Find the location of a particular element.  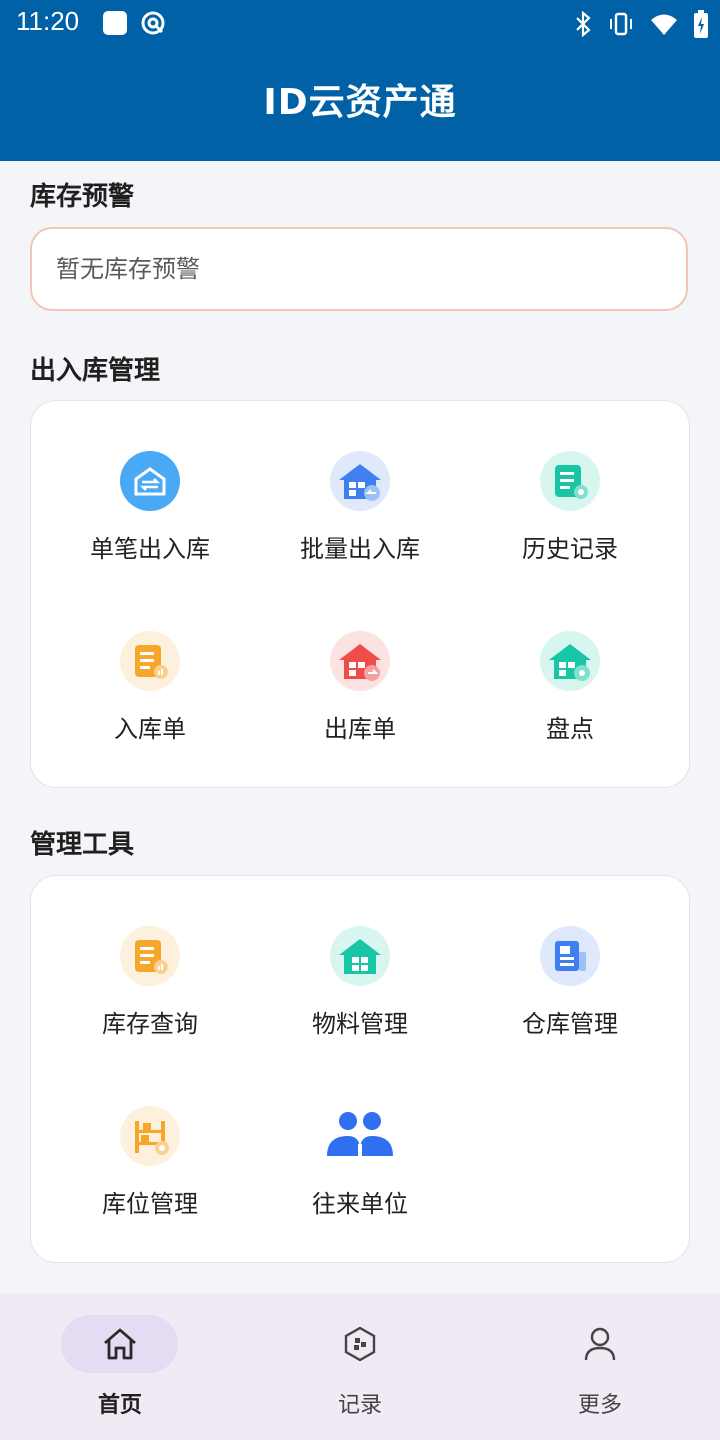

inbound-doc-label: 入库单 is located at coordinates (150, 729).